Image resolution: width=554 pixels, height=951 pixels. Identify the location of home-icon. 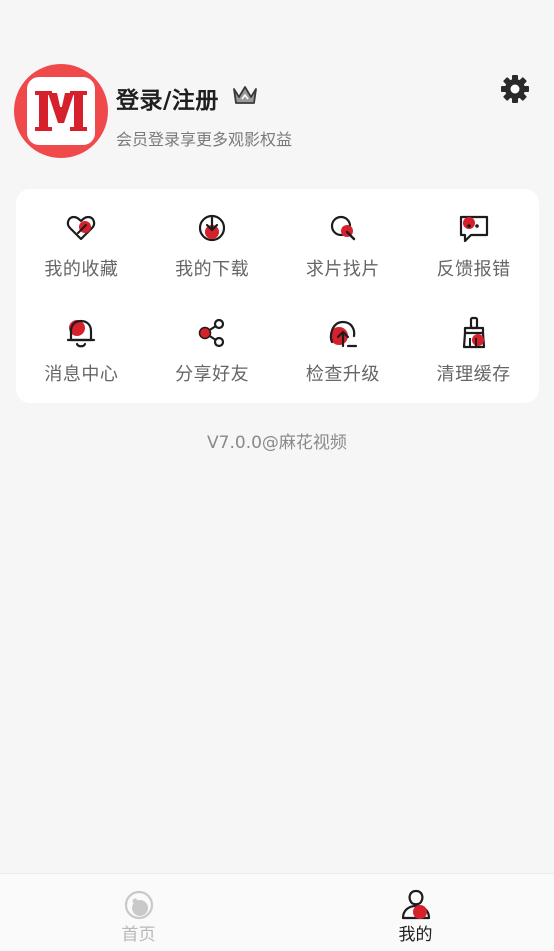
(138, 905).